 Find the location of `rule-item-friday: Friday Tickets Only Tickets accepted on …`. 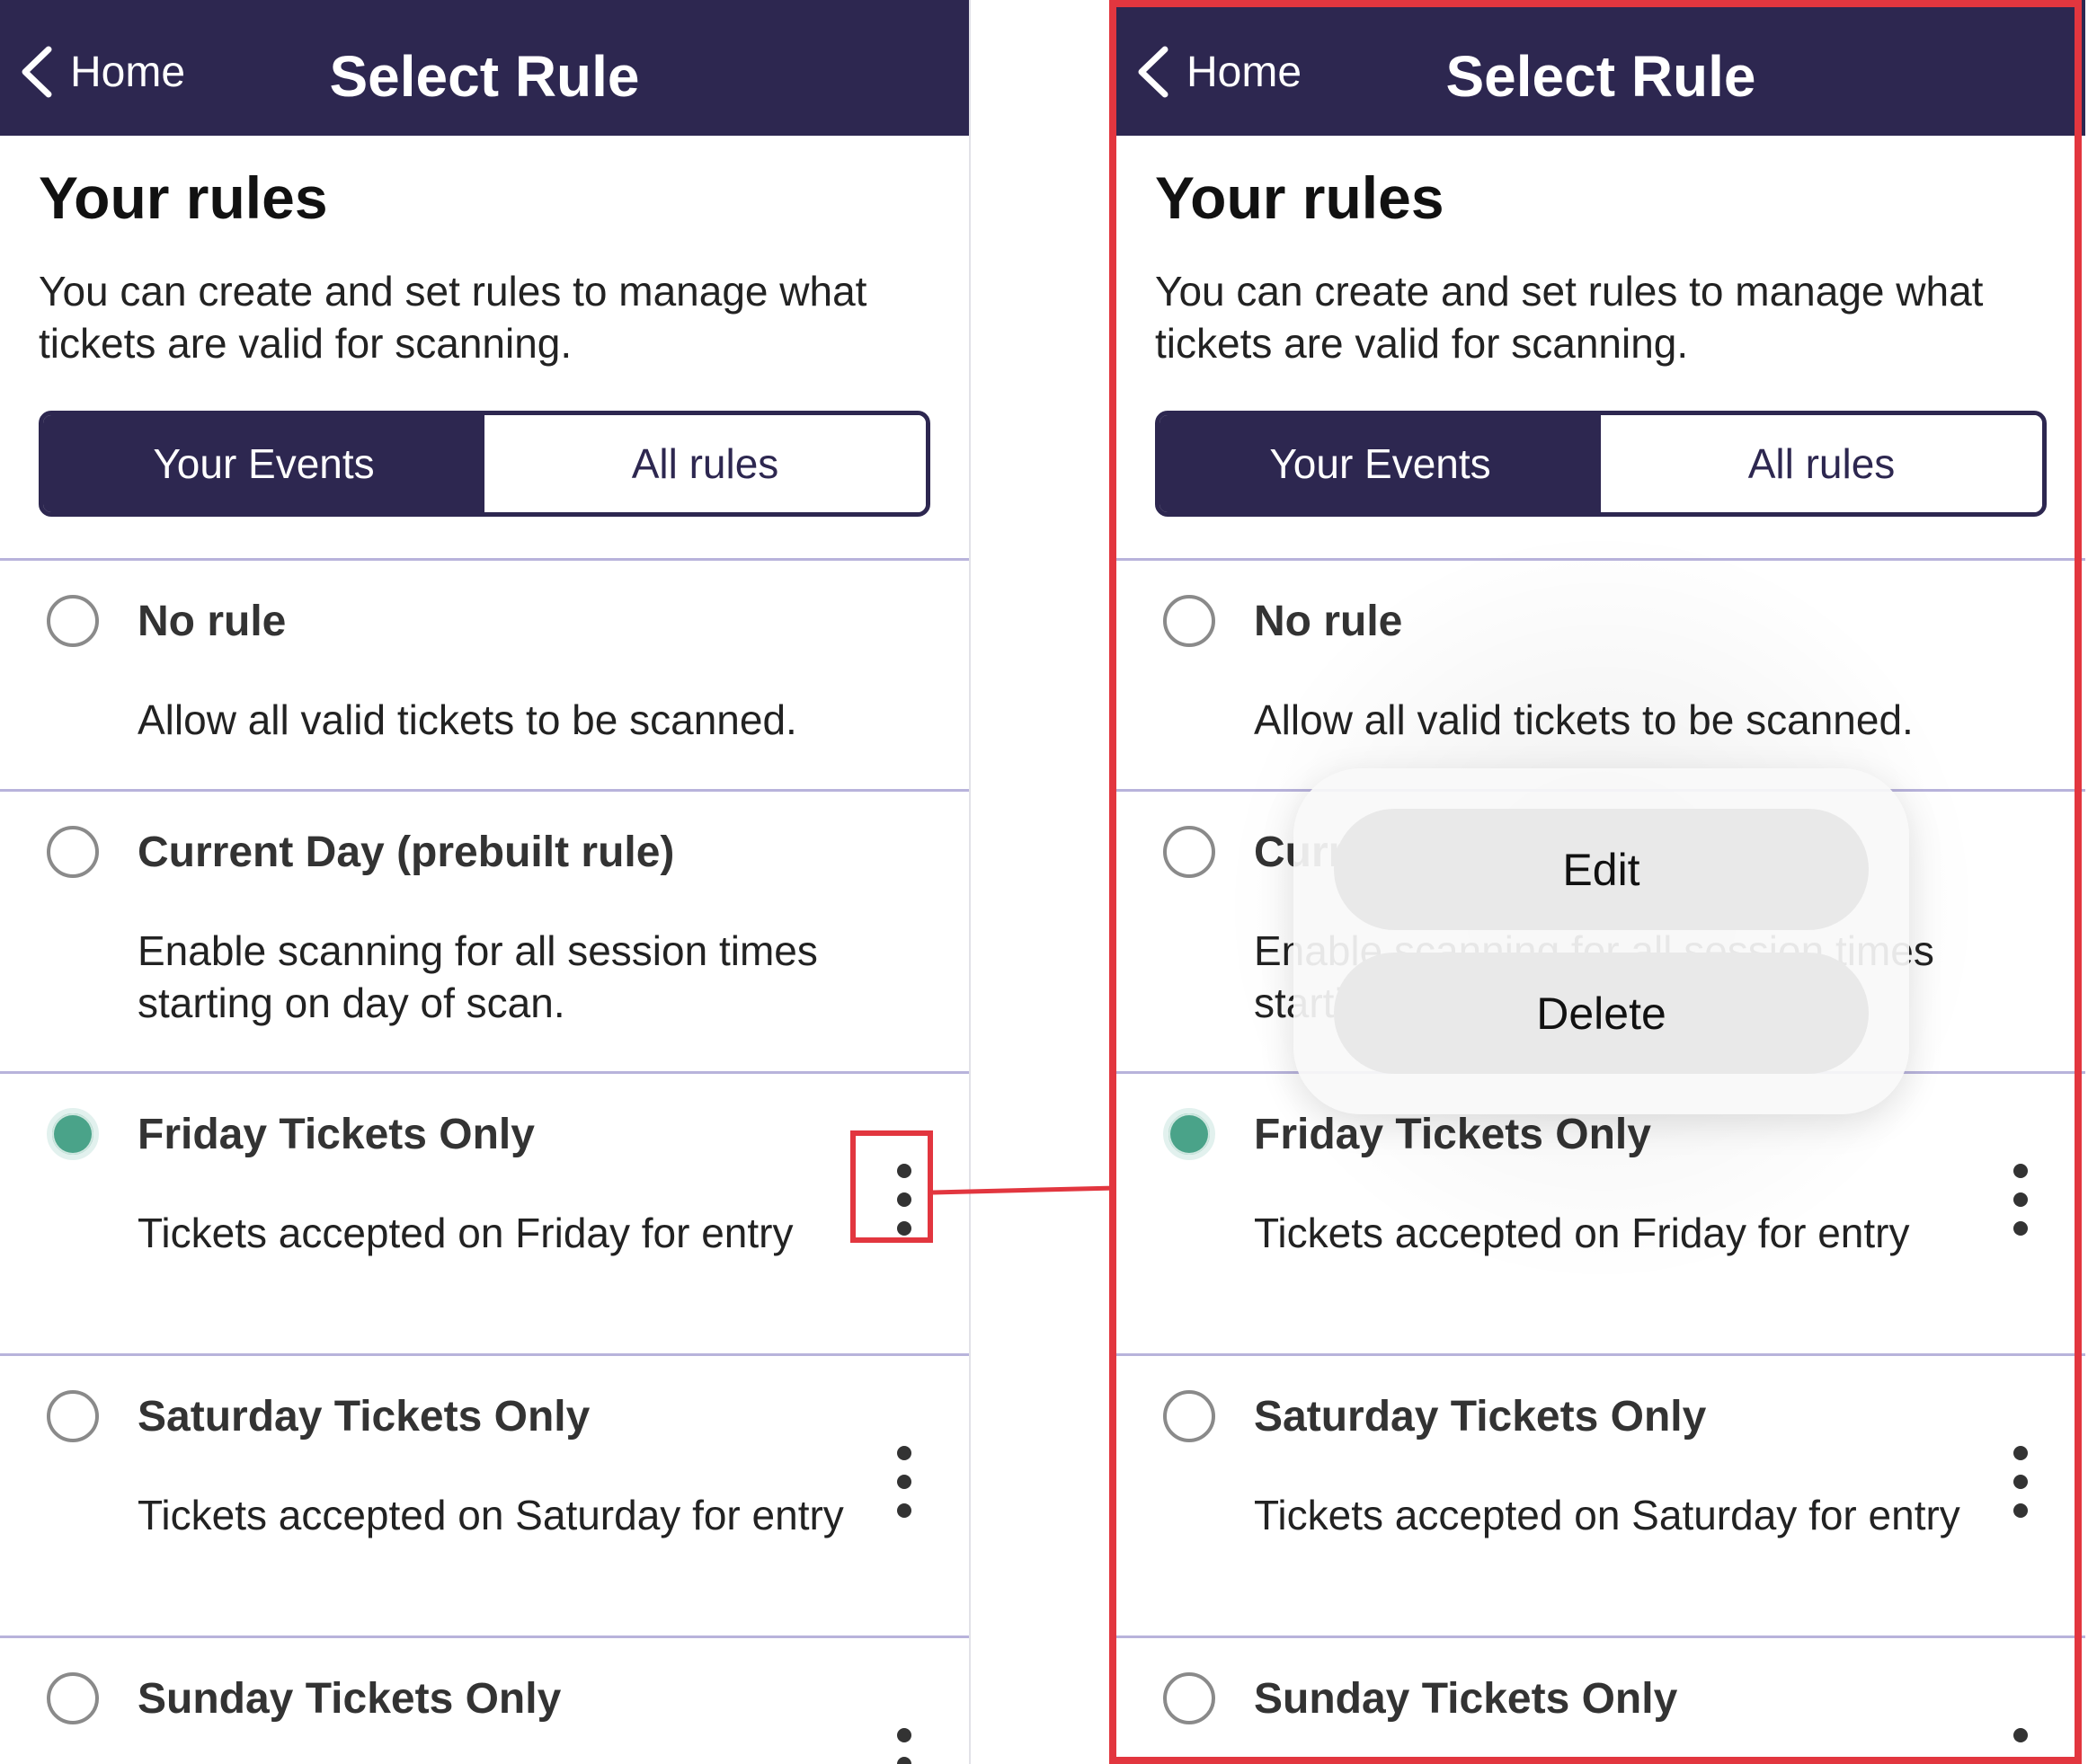

rule-item-friday: Friday Tickets Only Tickets accepted on … is located at coordinates (484, 1212).